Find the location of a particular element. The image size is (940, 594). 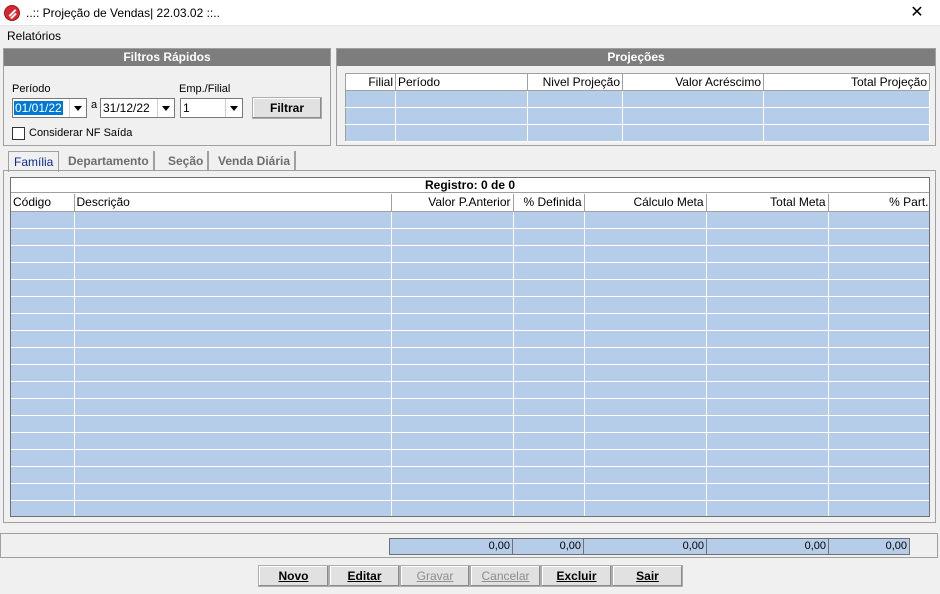

date-from-select: 01/01/22 is located at coordinates (49, 108).